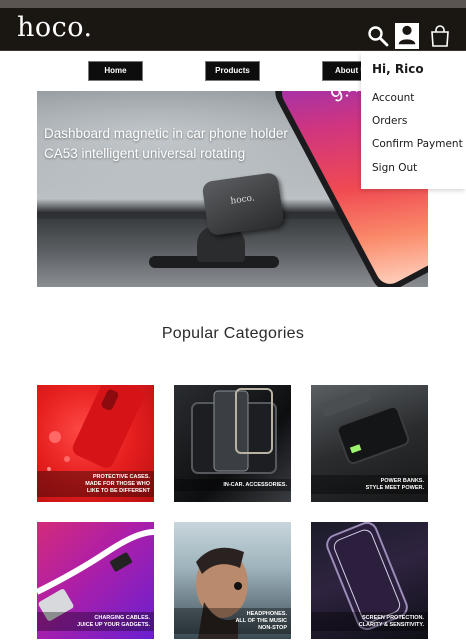 Image resolution: width=466 pixels, height=640 pixels. What do you see at coordinates (407, 36) in the screenshot?
I see `user-icon` at bounding box center [407, 36].